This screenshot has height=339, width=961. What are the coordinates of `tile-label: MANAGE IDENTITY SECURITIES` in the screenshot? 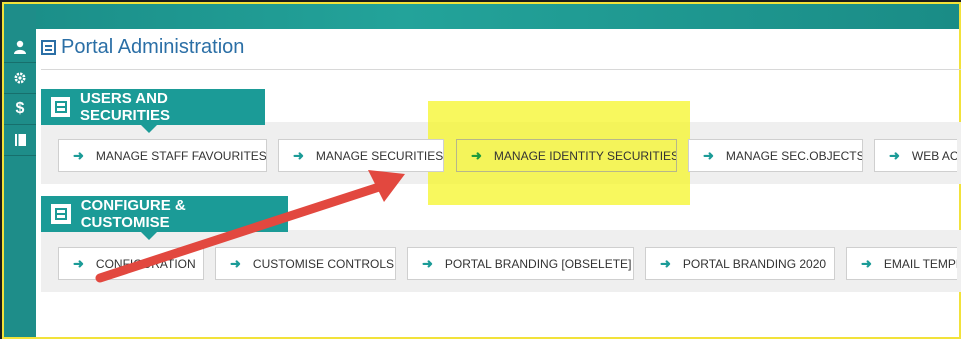 It's located at (585, 155).